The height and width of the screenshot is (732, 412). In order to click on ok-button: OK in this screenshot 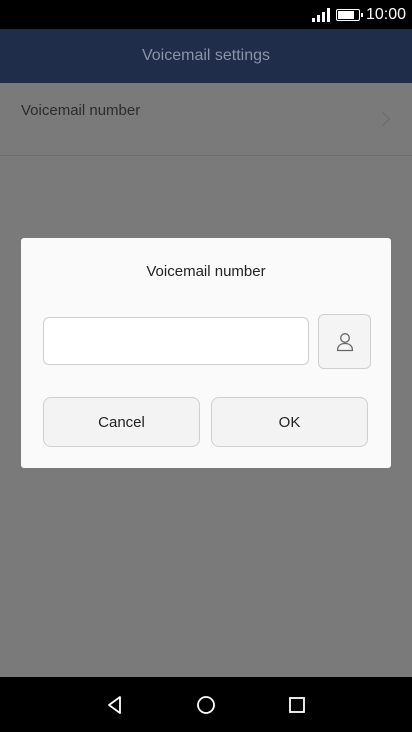, I will do `click(289, 422)`.